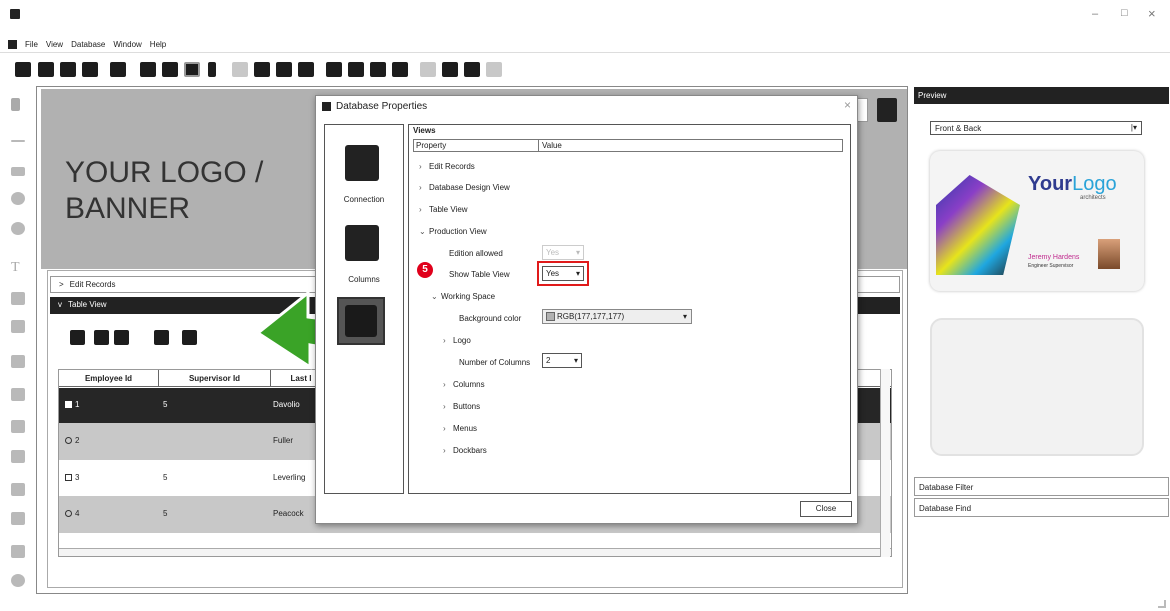 The width and height of the screenshot is (1170, 611). Describe the element at coordinates (18, 326) in the screenshot. I see `date-icon` at that location.